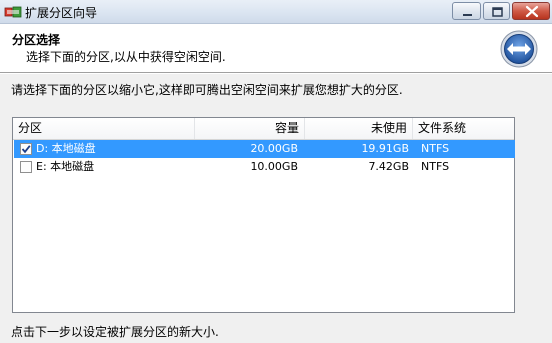 This screenshot has width=552, height=343. Describe the element at coordinates (36, 40) in the screenshot. I see `page-title: 分区选择` at that location.